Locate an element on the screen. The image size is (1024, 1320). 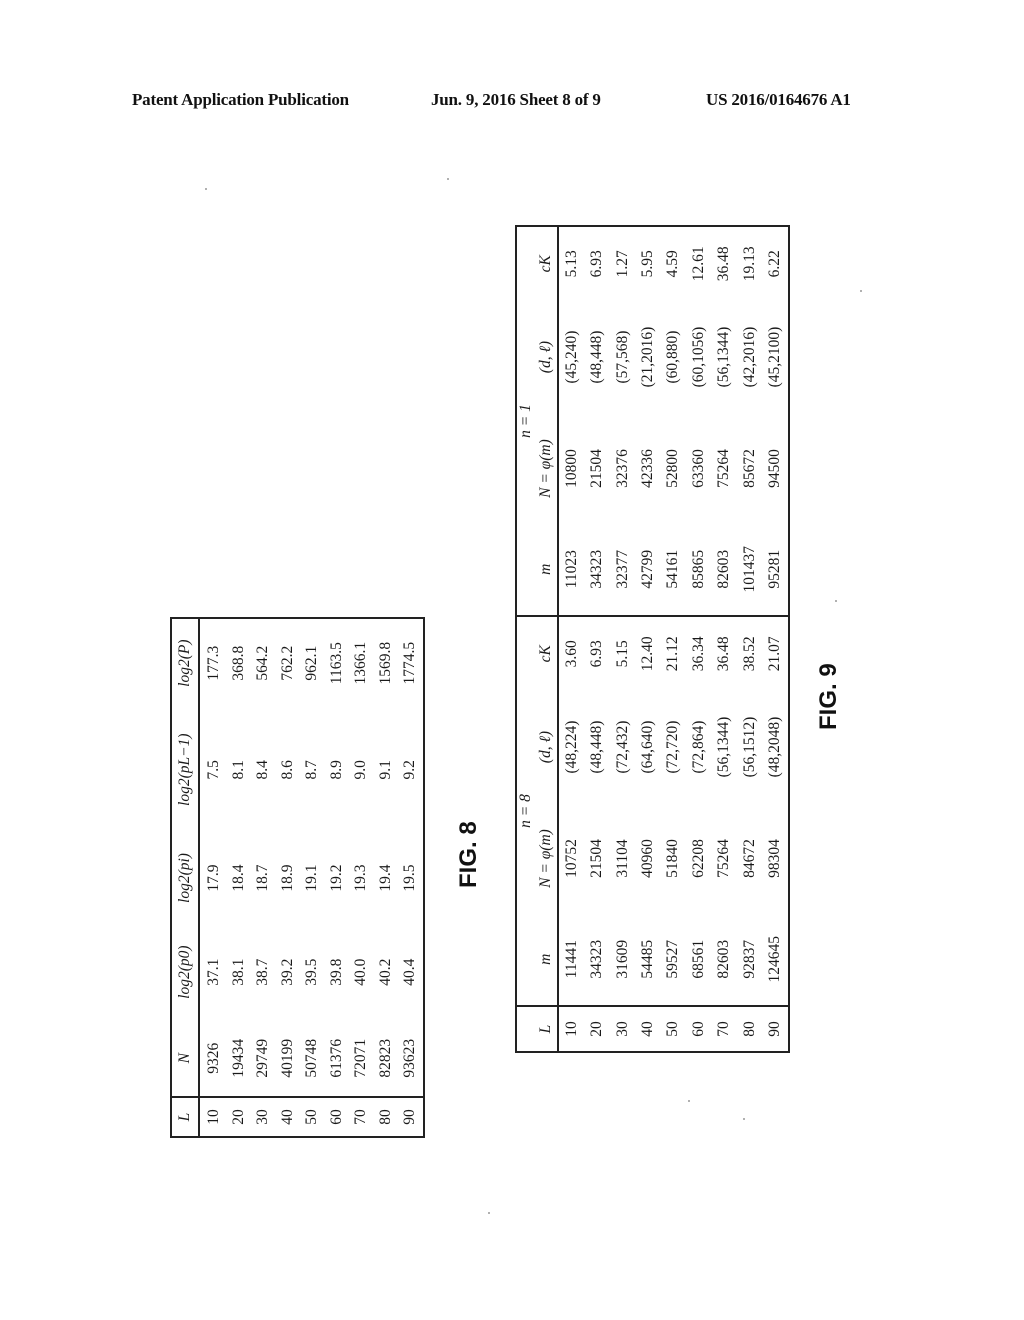
fig8-cell: 80 is located at coordinates (385, 1117).